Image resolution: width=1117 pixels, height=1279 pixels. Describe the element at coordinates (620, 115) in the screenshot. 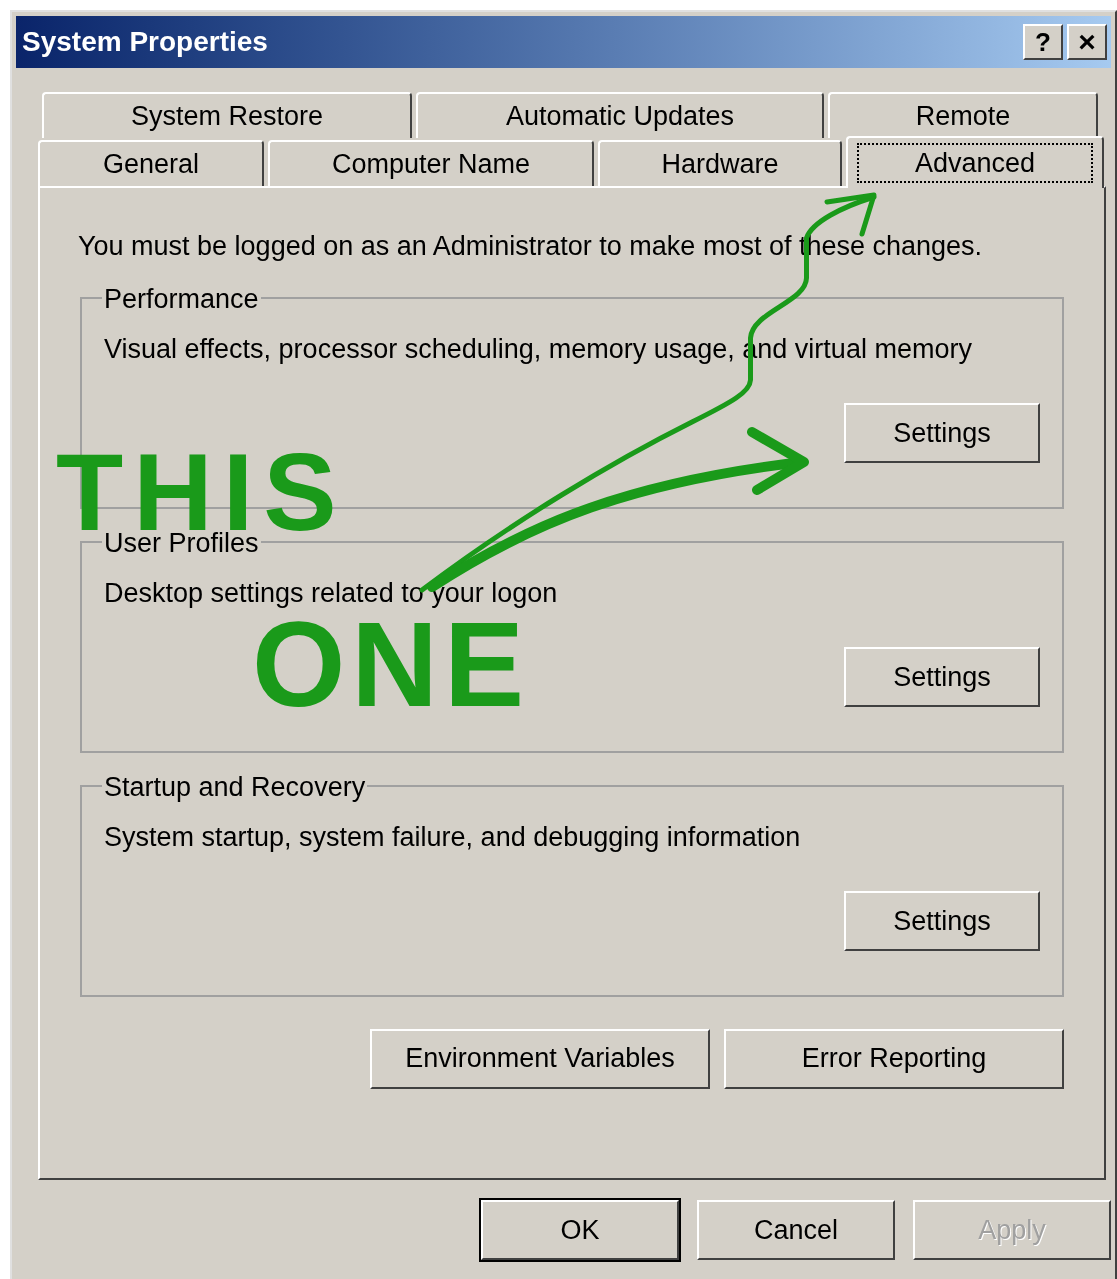

I see `tab: Automatic Updates` at that location.